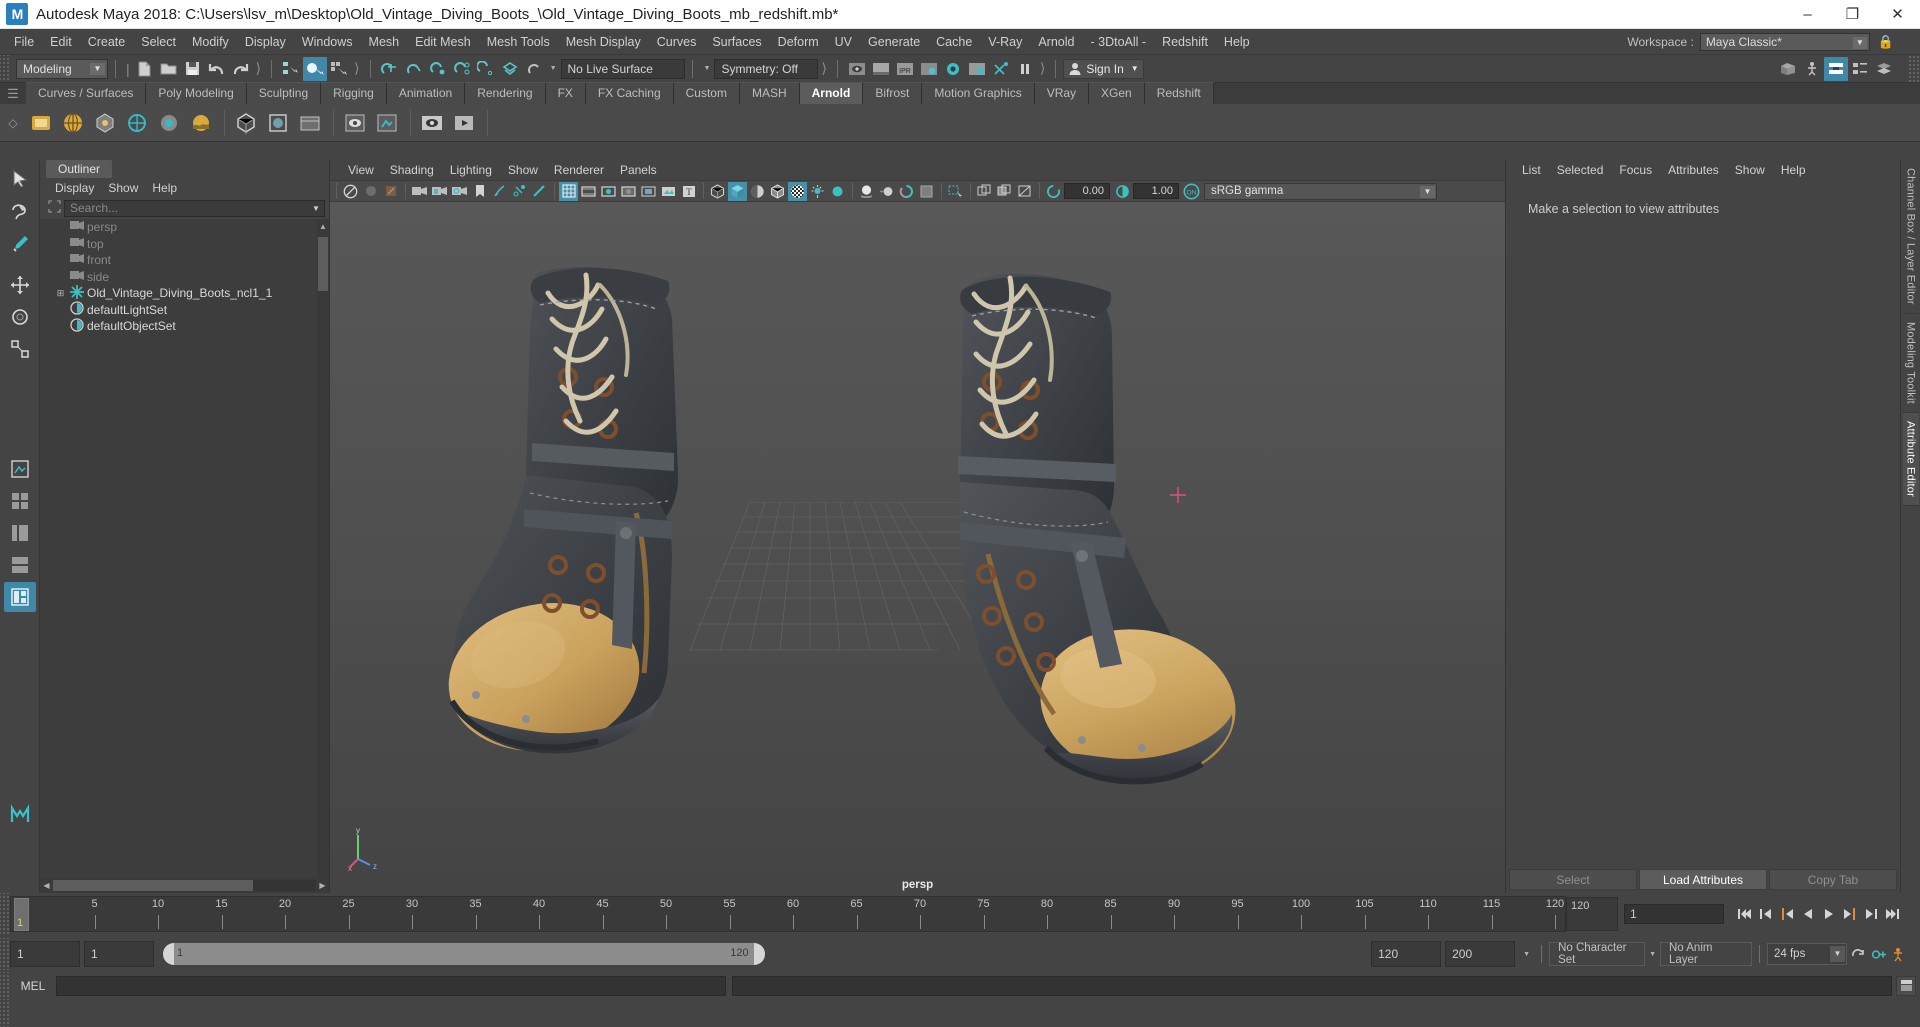  I want to click on menu-modify: Modify, so click(210, 42).